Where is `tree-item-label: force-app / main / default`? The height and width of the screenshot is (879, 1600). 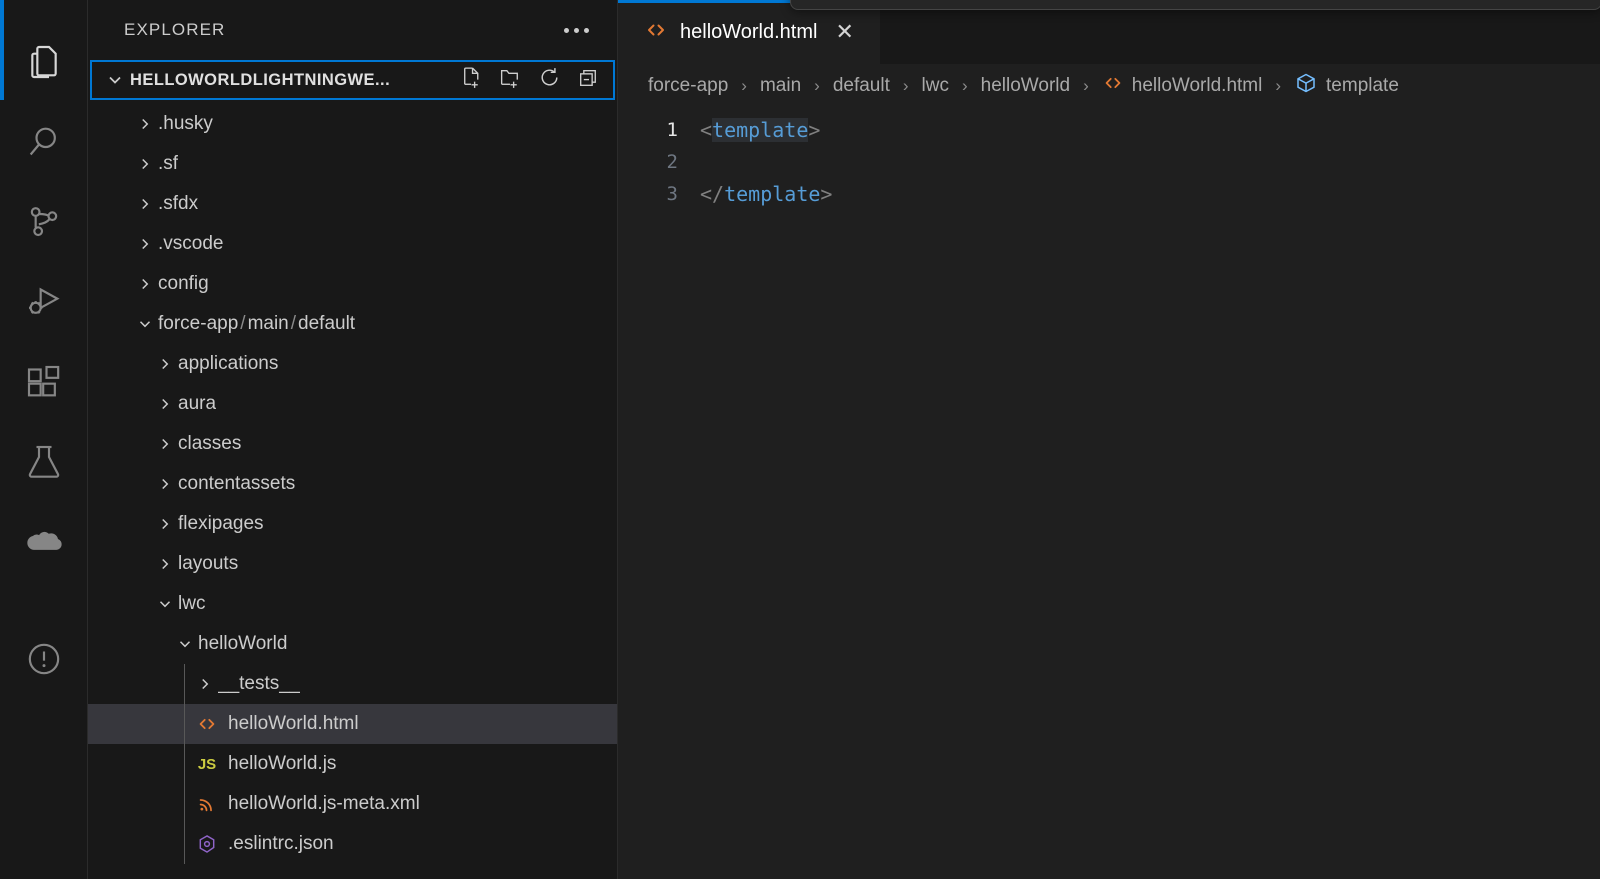
tree-item-label: force-app / main / default is located at coordinates (257, 323).